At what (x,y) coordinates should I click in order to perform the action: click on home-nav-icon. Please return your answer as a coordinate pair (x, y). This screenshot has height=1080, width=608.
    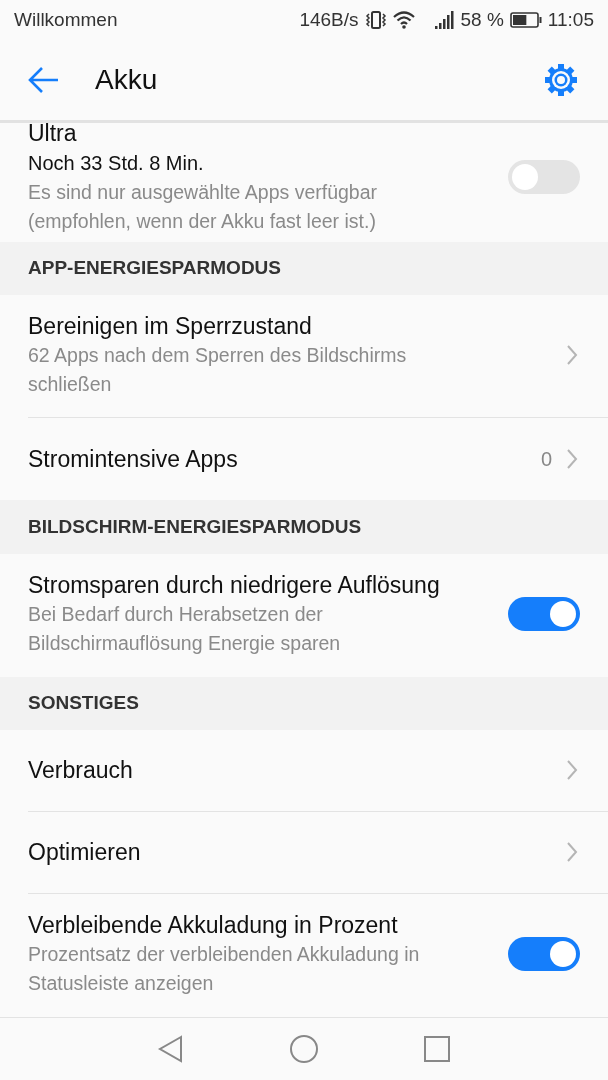
    Looking at the image, I should click on (304, 1049).